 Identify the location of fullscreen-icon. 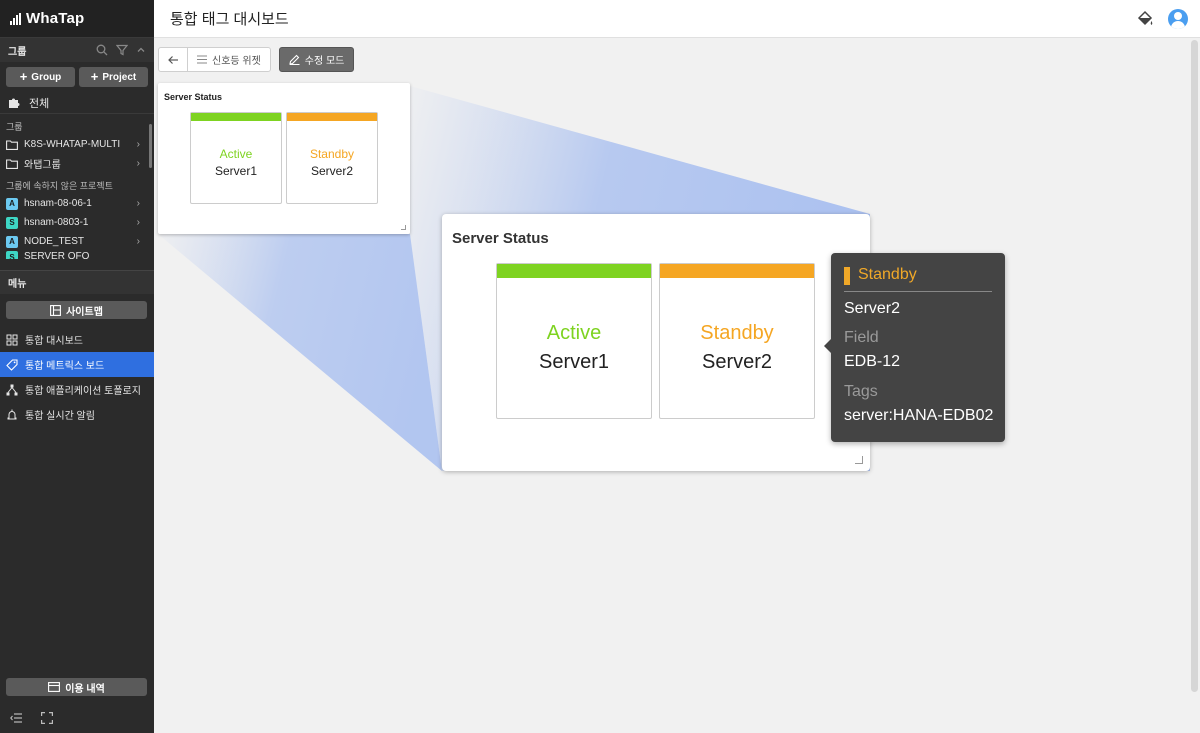
(47, 718).